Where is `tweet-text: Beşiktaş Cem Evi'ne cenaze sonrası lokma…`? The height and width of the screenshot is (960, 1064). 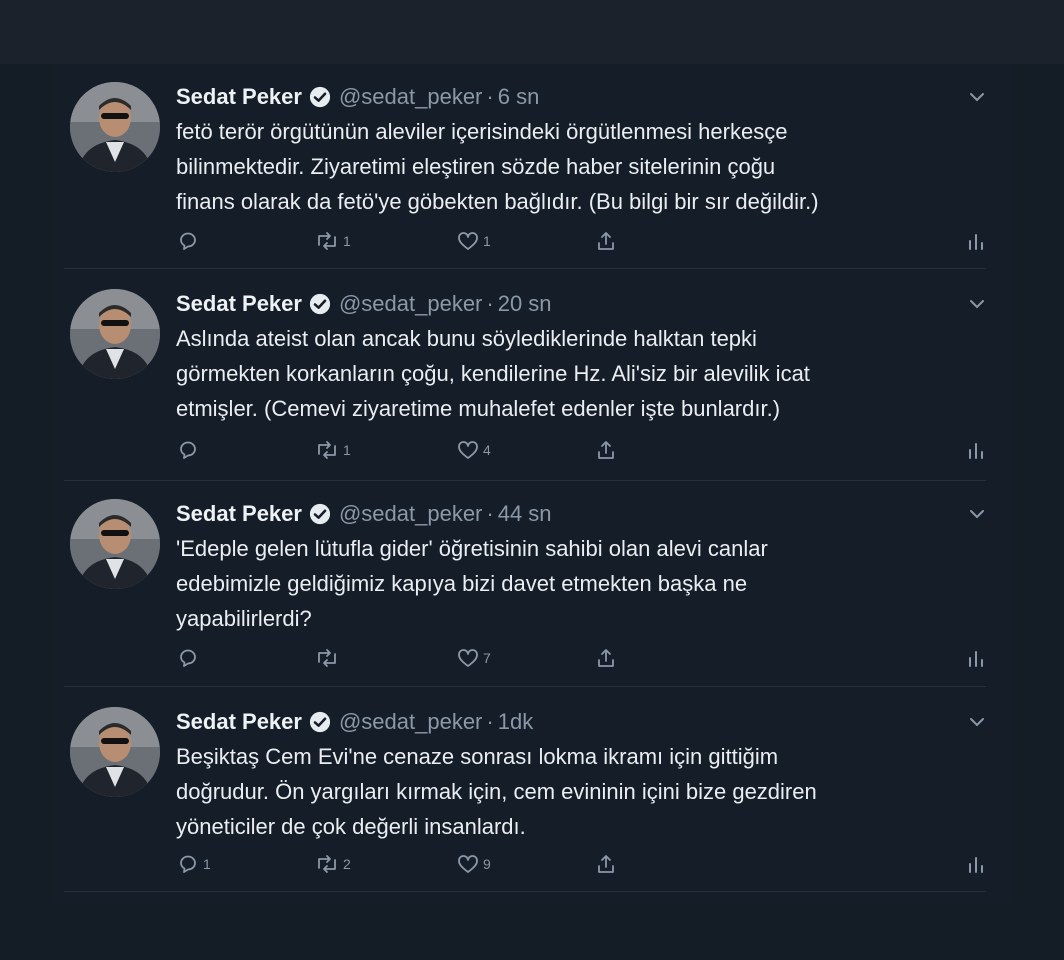
tweet-text: Beşiktaş Cem Evi'ne cenaze sonrası lokma… is located at coordinates (496, 791).